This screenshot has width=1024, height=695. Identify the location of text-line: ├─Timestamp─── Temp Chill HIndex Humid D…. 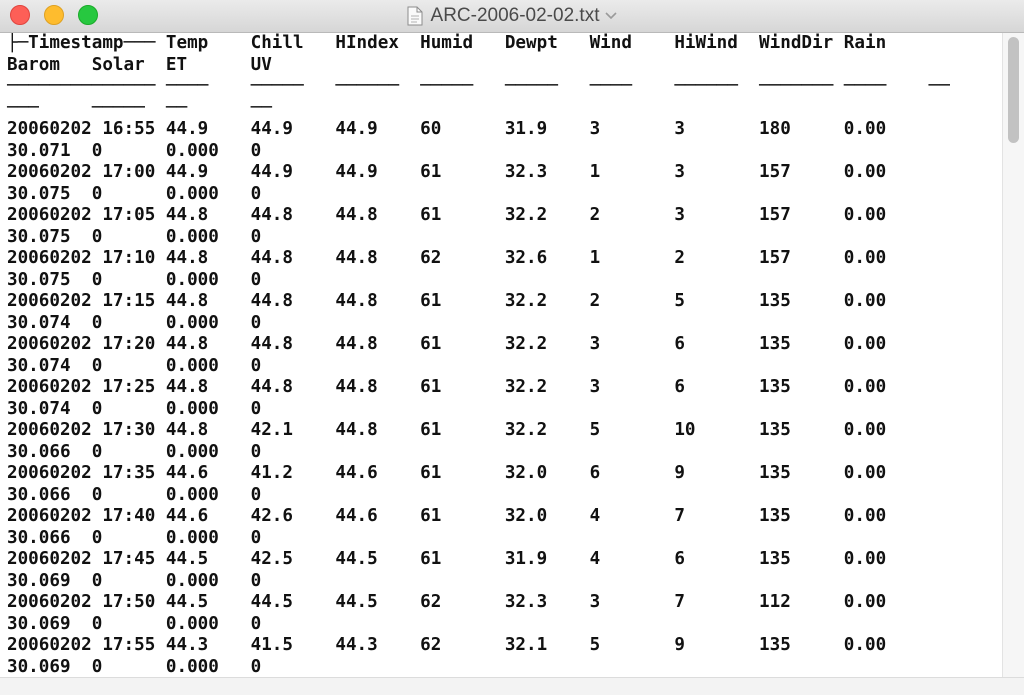
(447, 43).